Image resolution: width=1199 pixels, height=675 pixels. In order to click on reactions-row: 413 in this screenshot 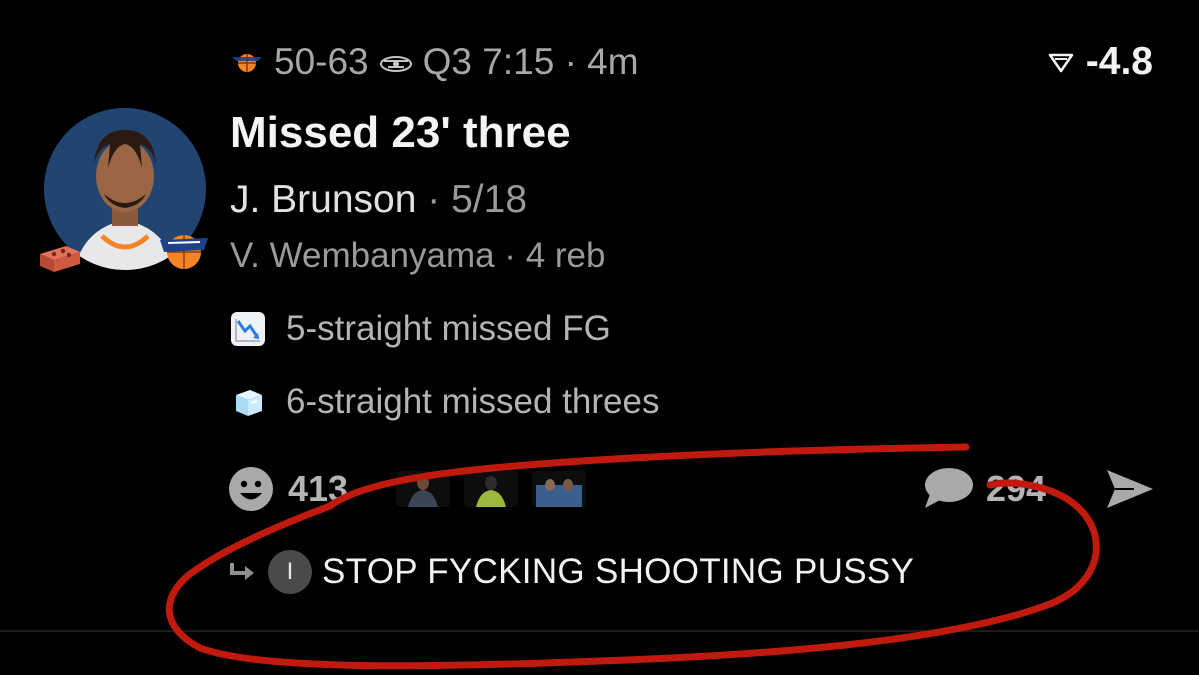, I will do `click(407, 489)`.